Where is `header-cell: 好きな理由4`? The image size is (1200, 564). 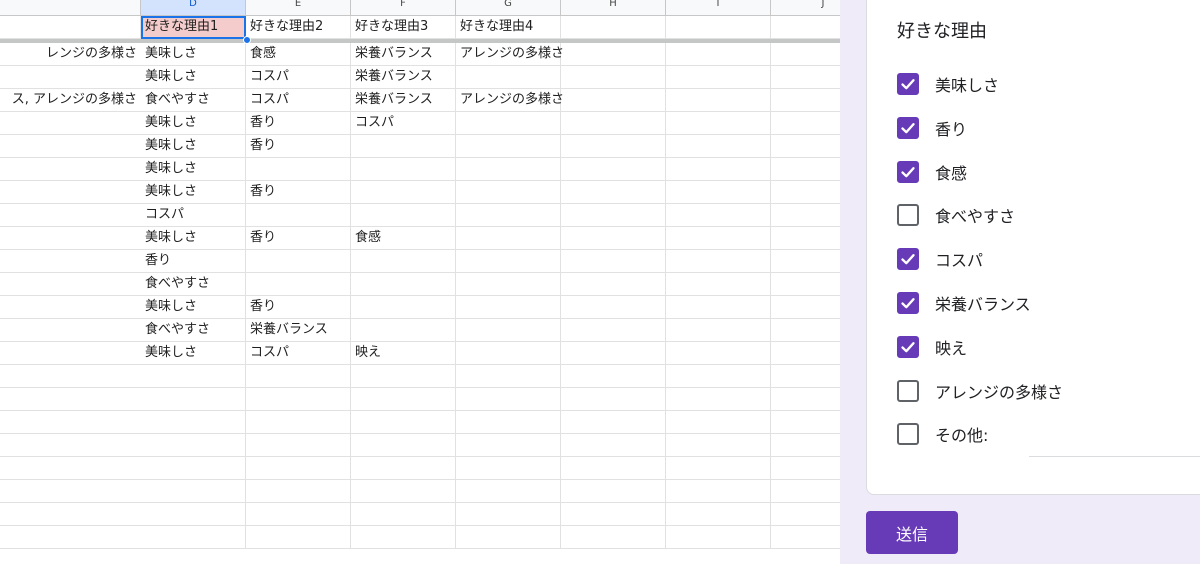 header-cell: 好きな理由4 is located at coordinates (508, 27).